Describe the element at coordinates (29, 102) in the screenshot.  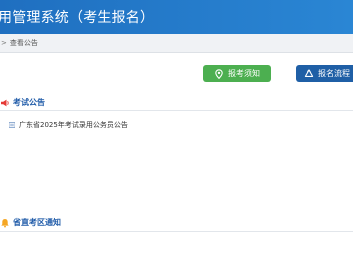
I see `exam-announcements-title: 考试公告` at that location.